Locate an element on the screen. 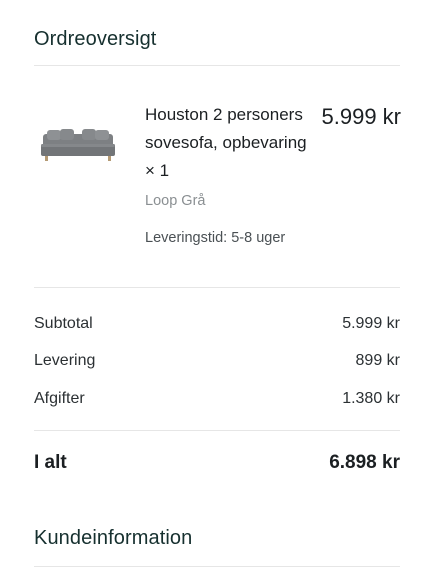 The height and width of the screenshot is (575, 434). product-price: 5.999 kr is located at coordinates (361, 116).